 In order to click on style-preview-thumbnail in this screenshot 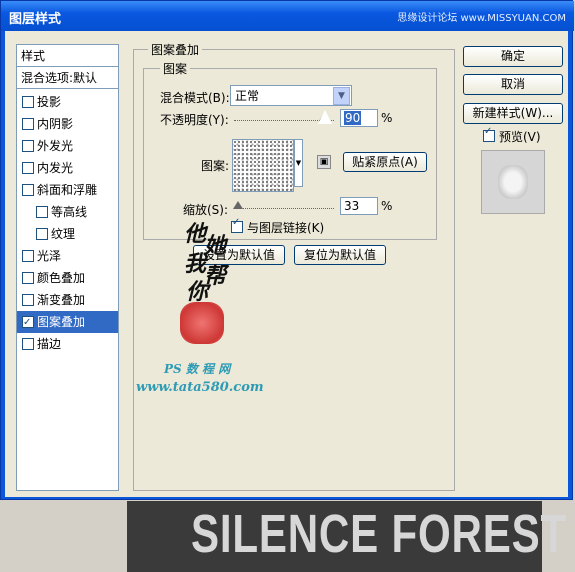, I will do `click(513, 182)`.